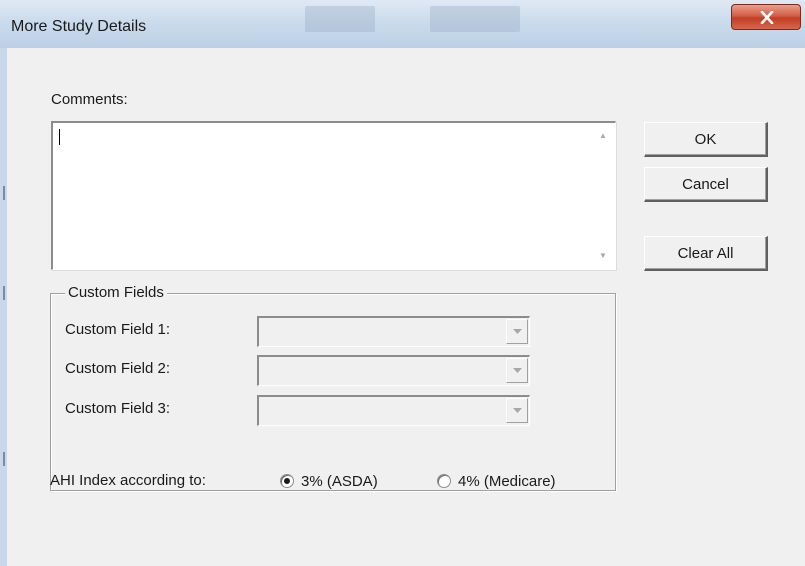 The width and height of the screenshot is (805, 566). I want to click on custom-field-3-dropdown, so click(393, 410).